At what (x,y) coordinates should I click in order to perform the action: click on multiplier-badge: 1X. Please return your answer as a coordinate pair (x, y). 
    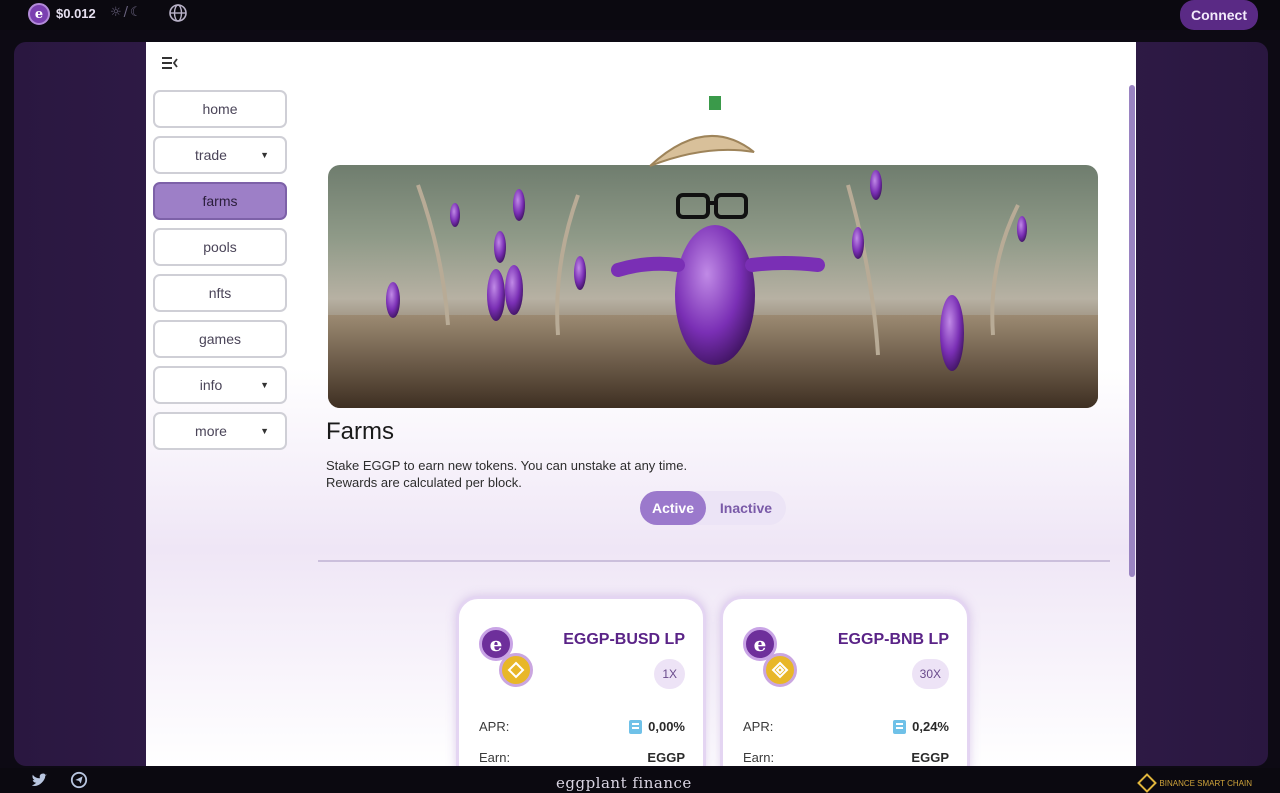
    Looking at the image, I should click on (669, 674).